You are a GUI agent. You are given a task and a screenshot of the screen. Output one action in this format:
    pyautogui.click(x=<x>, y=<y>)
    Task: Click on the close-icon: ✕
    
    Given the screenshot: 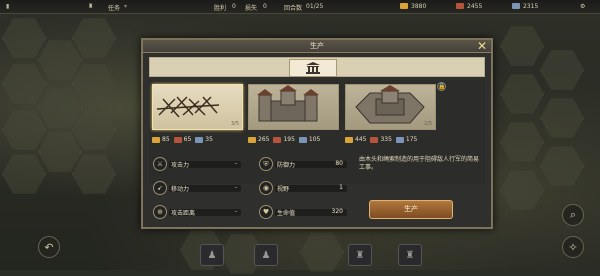 What is the action you would take?
    pyautogui.click(x=482, y=46)
    